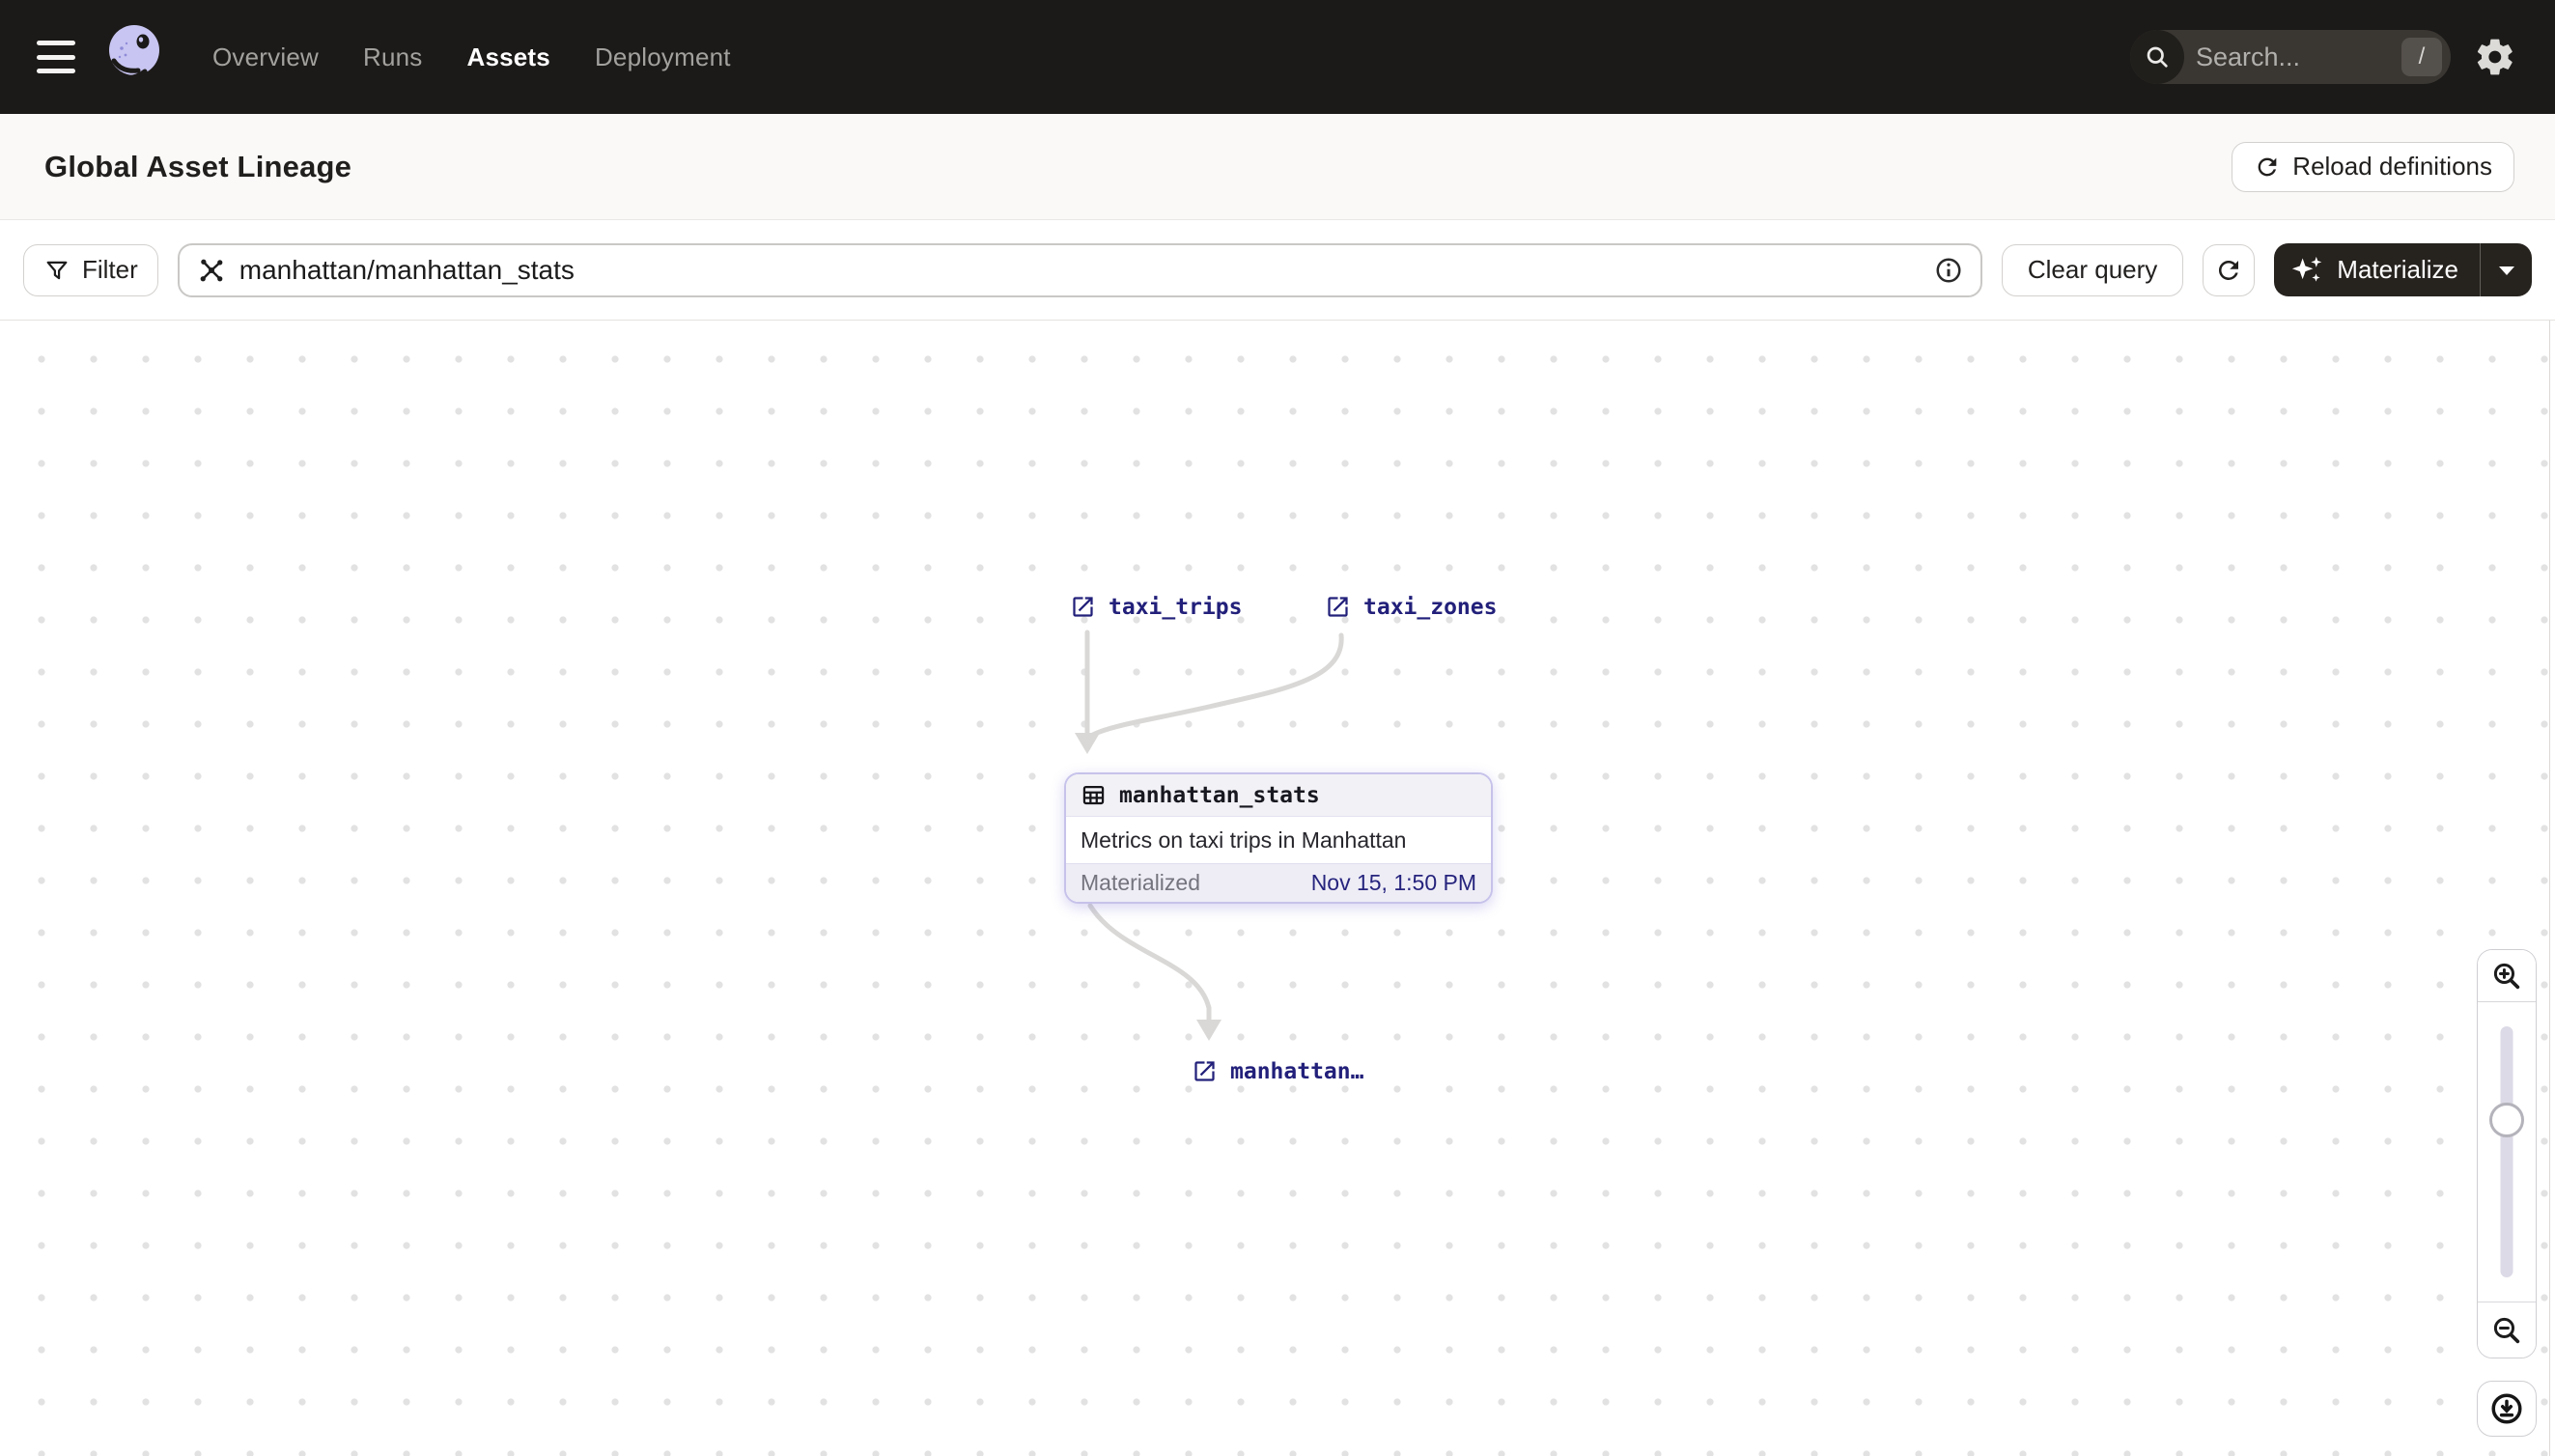 The height and width of the screenshot is (1456, 2555). What do you see at coordinates (1277, 167) in the screenshot?
I see `page-header: Global Asset Lineage Reload definitions` at bounding box center [1277, 167].